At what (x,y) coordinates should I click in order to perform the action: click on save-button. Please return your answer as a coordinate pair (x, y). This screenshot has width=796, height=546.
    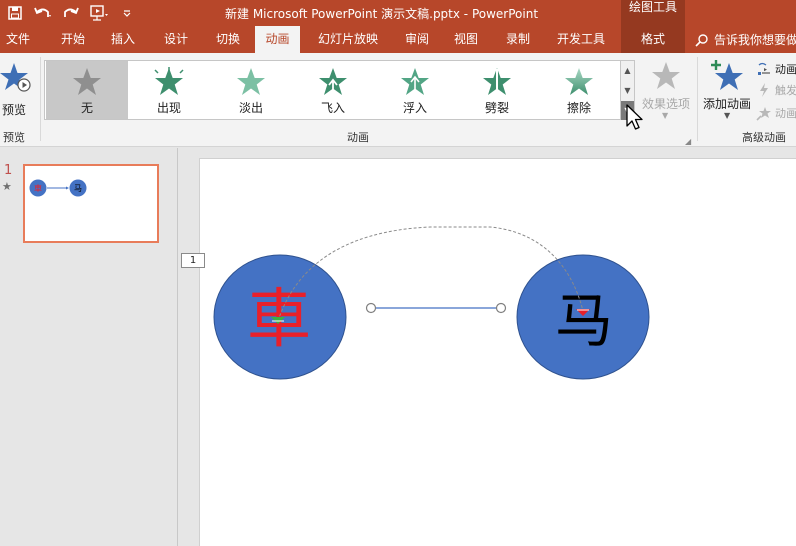
    Looking at the image, I should click on (15, 13).